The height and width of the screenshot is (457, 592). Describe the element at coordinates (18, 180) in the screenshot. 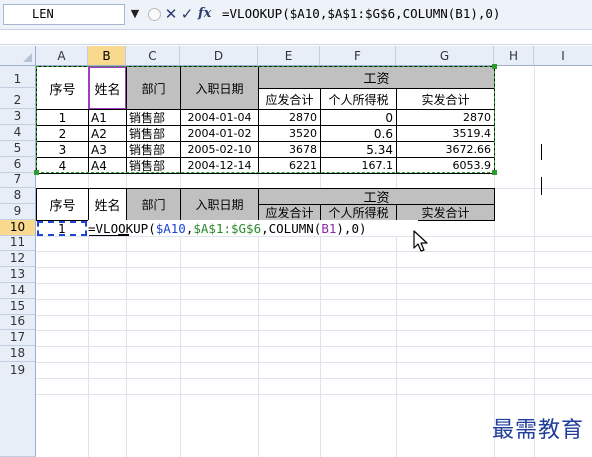

I see `row-header-7: 7` at that location.